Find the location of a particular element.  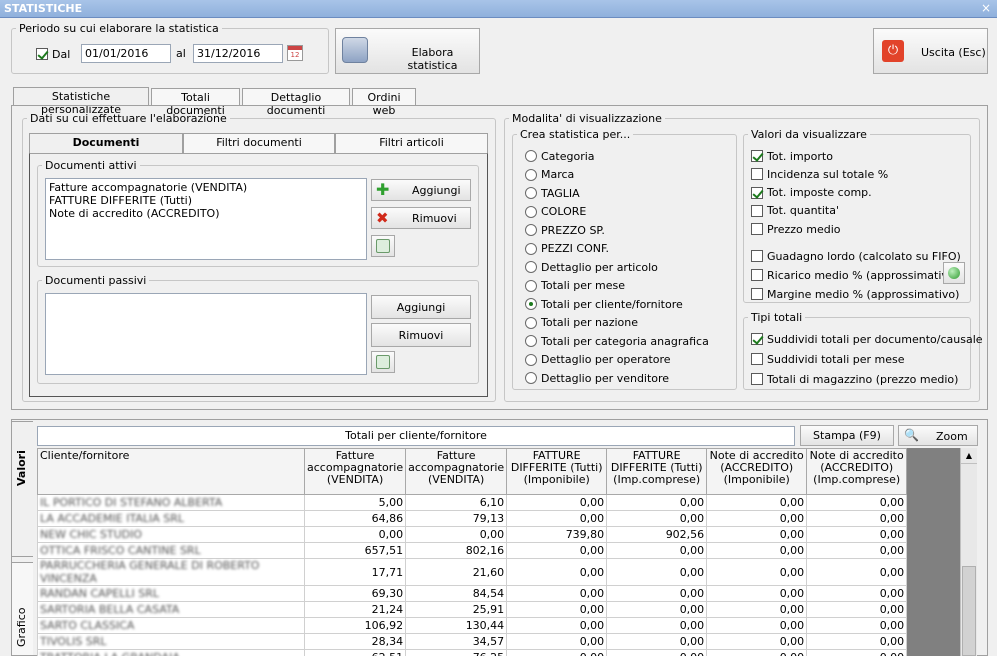

al-date-input: 31/12/2016 is located at coordinates (238, 53).